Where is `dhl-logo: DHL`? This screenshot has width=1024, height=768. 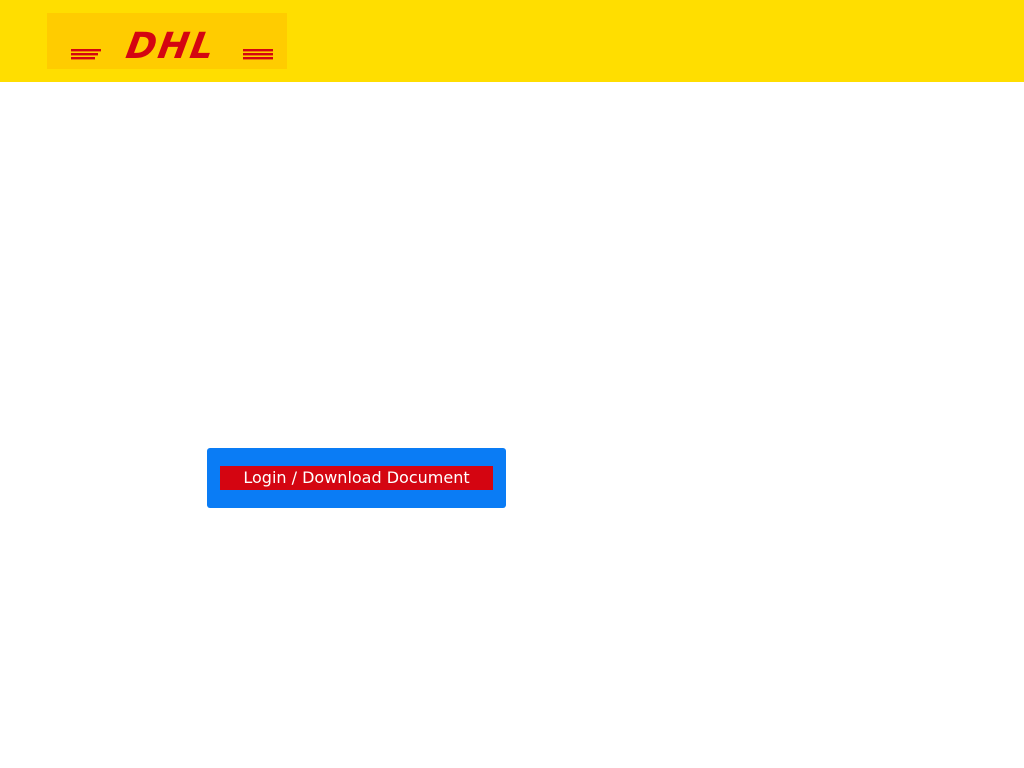
dhl-logo: DHL is located at coordinates (167, 41).